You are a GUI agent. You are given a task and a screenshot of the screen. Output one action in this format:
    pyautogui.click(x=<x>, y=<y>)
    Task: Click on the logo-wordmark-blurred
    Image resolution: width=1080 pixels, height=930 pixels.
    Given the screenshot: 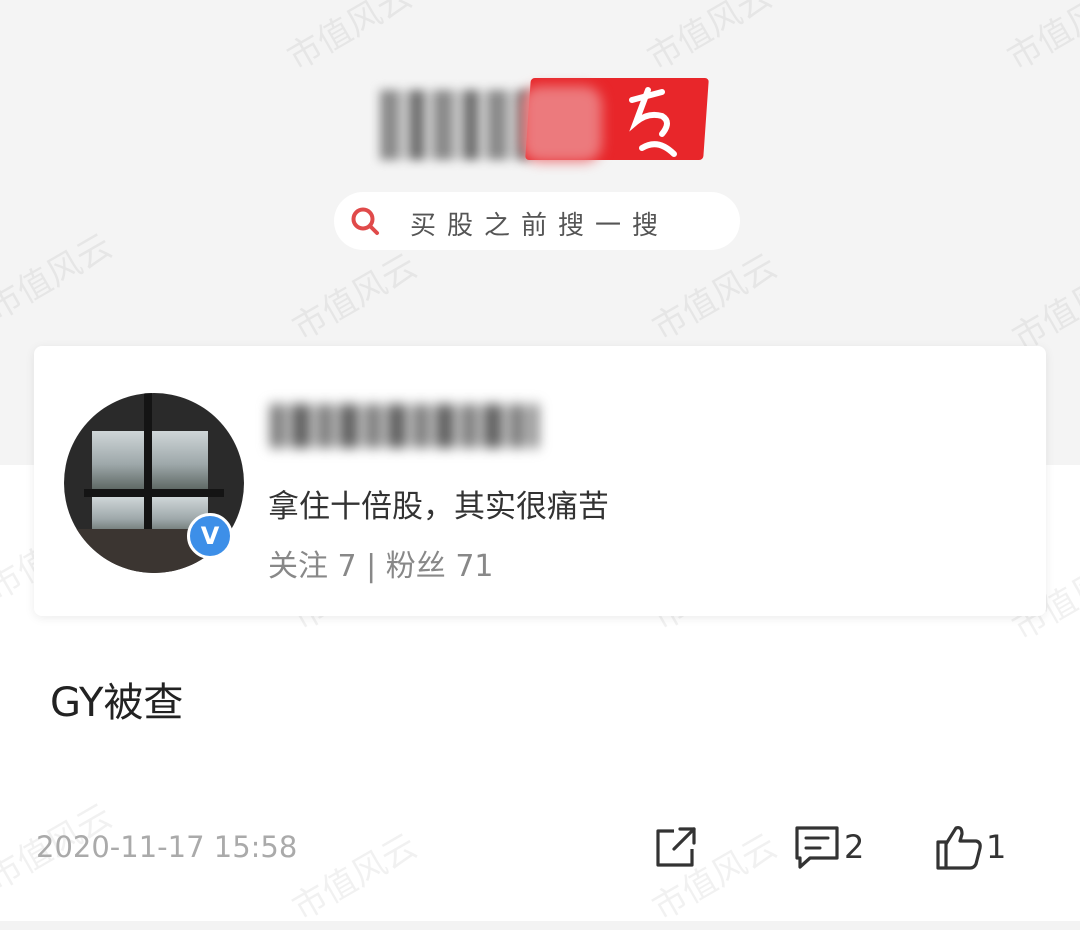 What is the action you would take?
    pyautogui.click(x=455, y=125)
    